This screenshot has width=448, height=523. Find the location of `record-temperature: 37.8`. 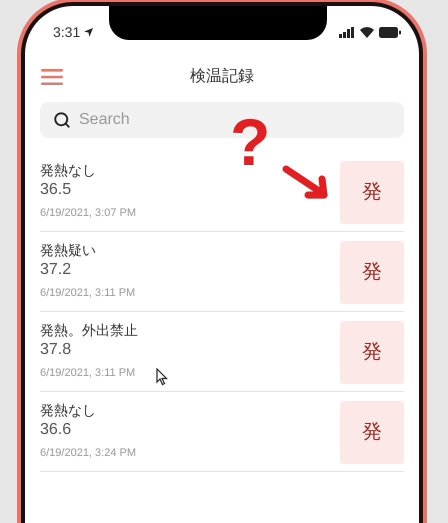

record-temperature: 37.8 is located at coordinates (56, 350).